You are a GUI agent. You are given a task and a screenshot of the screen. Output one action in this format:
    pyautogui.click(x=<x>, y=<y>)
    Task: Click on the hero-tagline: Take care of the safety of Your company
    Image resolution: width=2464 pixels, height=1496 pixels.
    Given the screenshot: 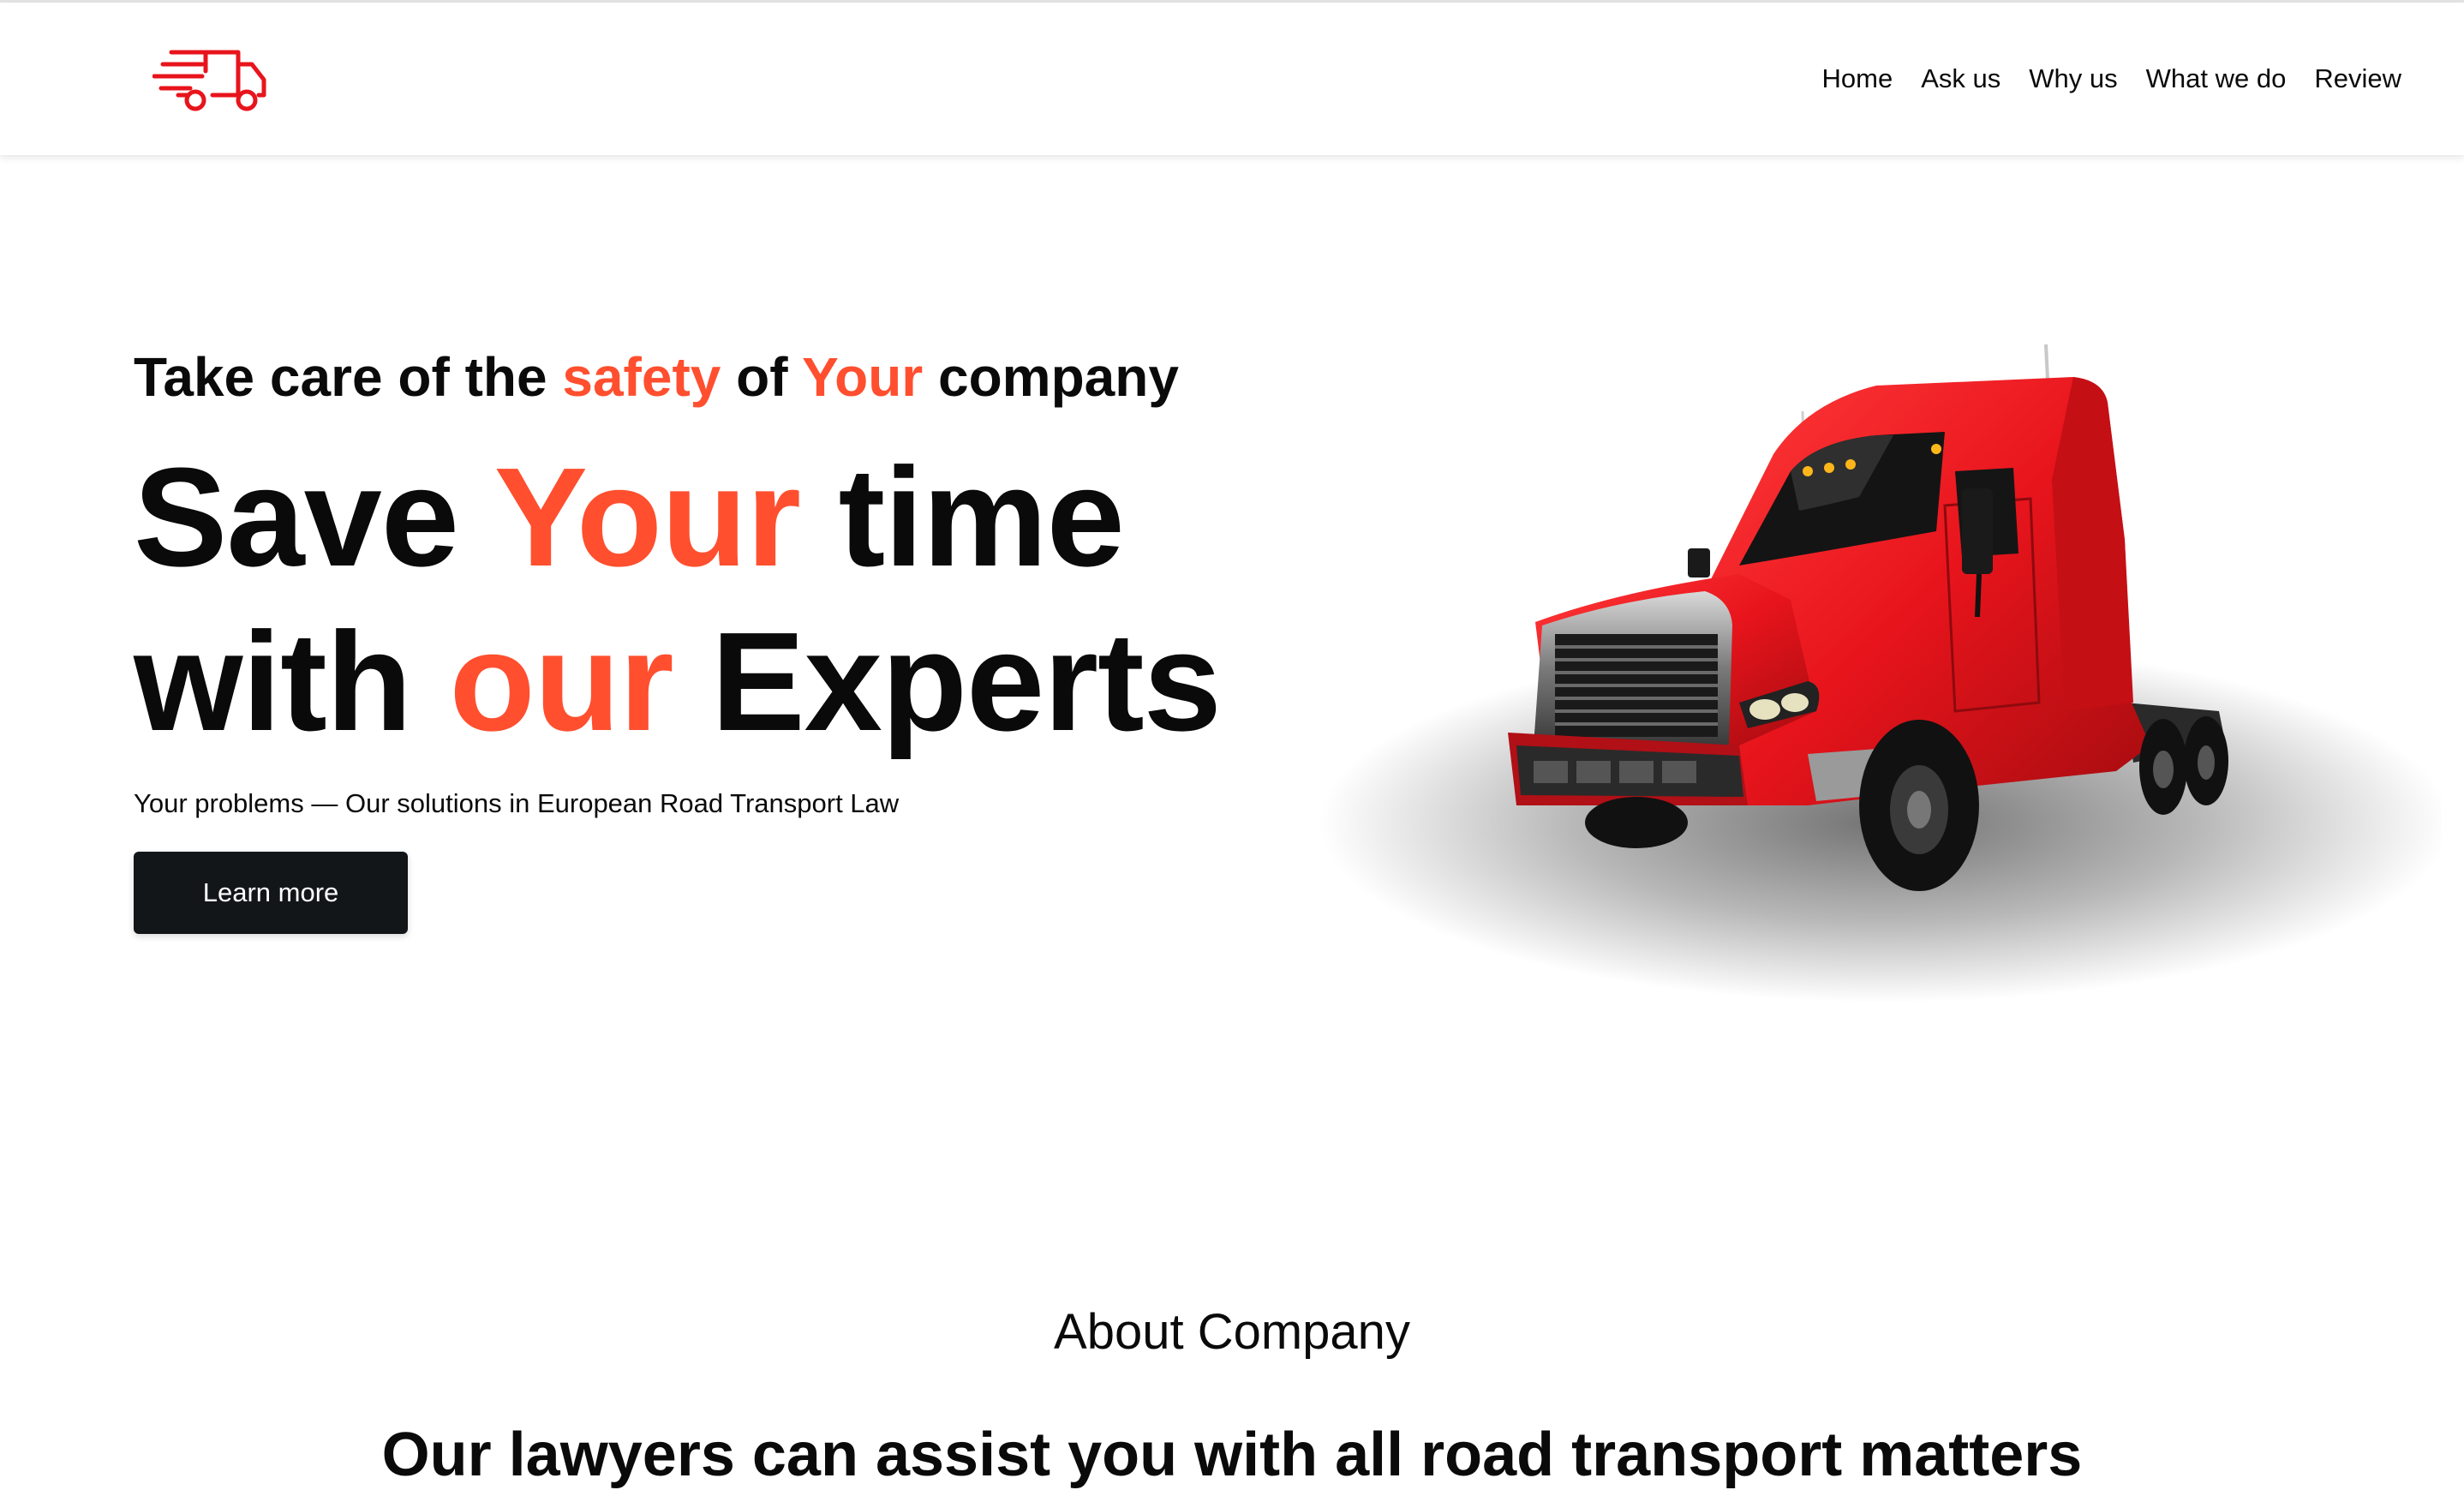 What is the action you would take?
    pyautogui.click(x=656, y=377)
    